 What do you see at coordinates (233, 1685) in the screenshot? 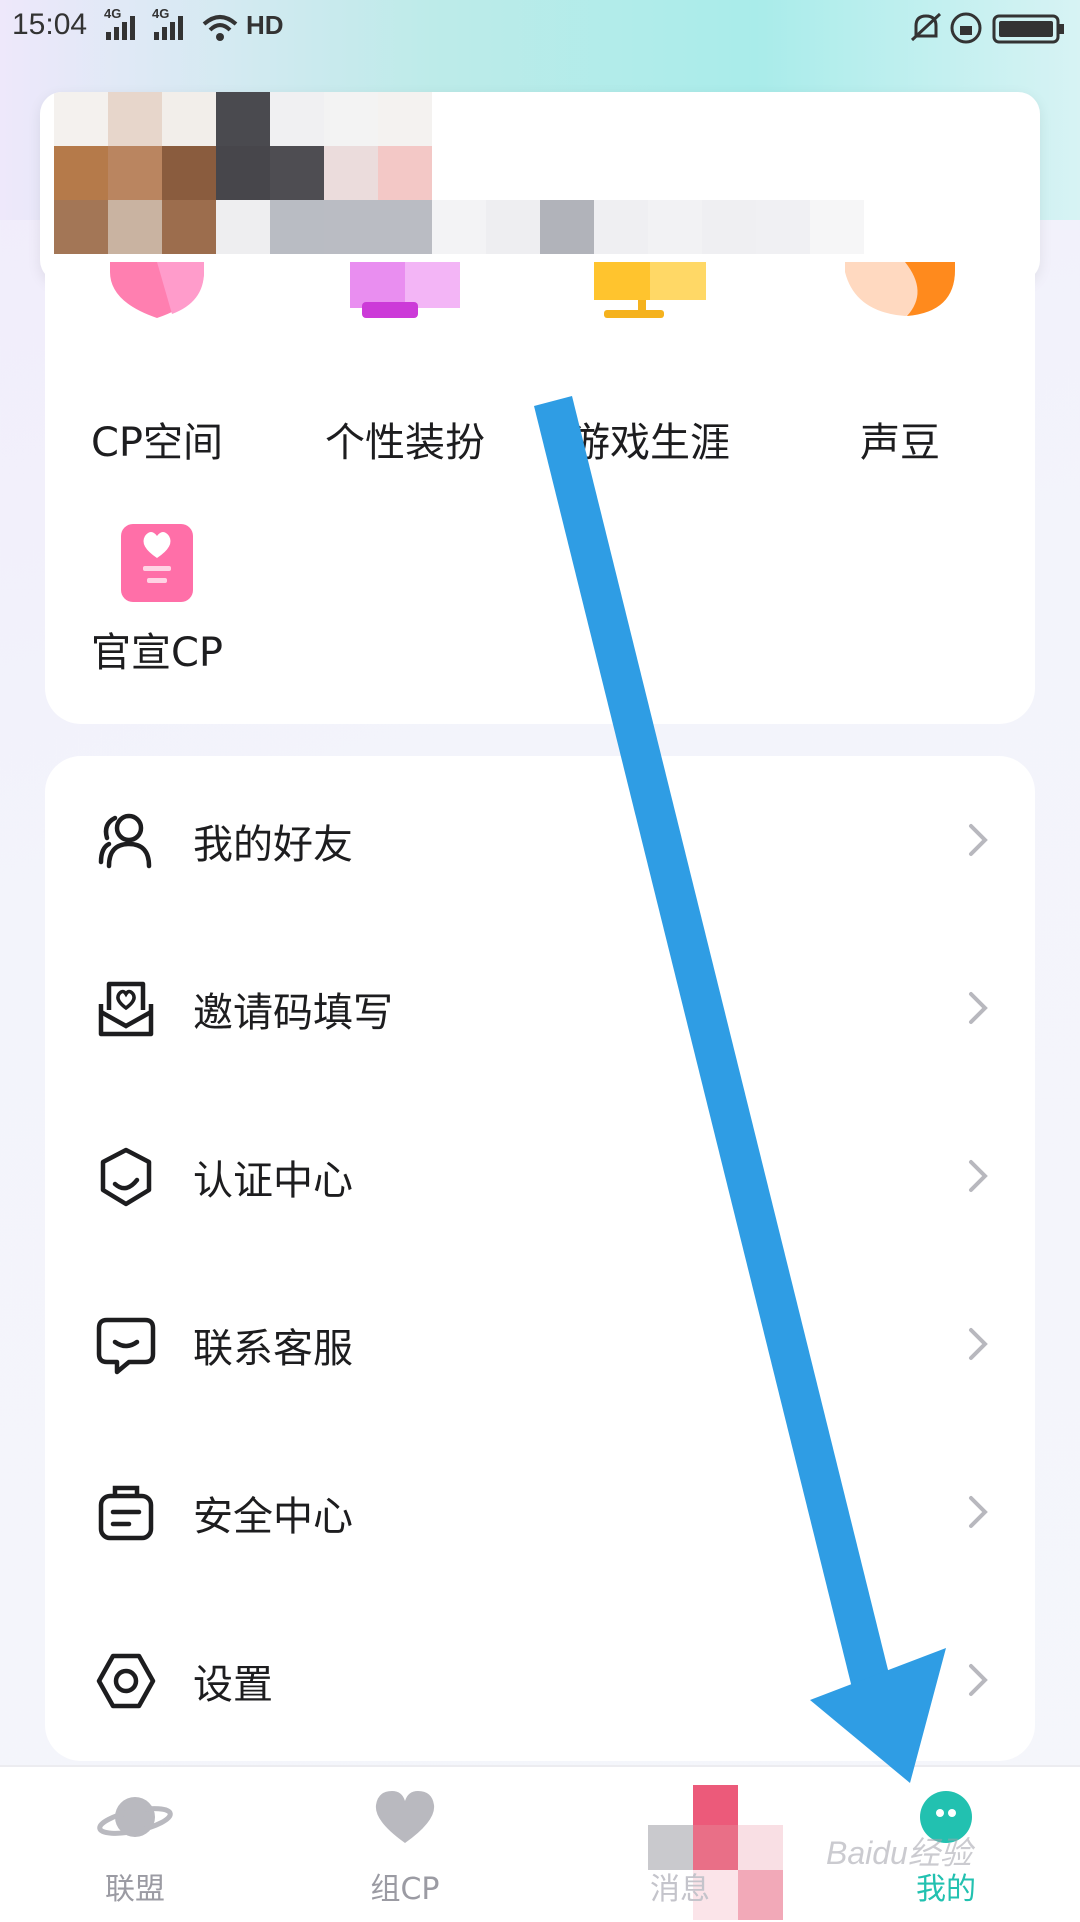
I see `menu-label: 设置` at bounding box center [233, 1685].